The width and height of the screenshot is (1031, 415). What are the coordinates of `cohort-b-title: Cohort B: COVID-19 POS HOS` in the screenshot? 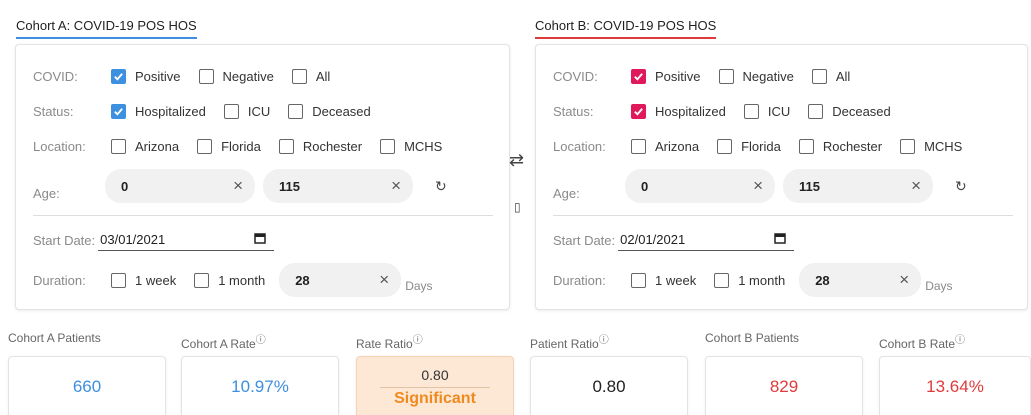 It's located at (626, 28).